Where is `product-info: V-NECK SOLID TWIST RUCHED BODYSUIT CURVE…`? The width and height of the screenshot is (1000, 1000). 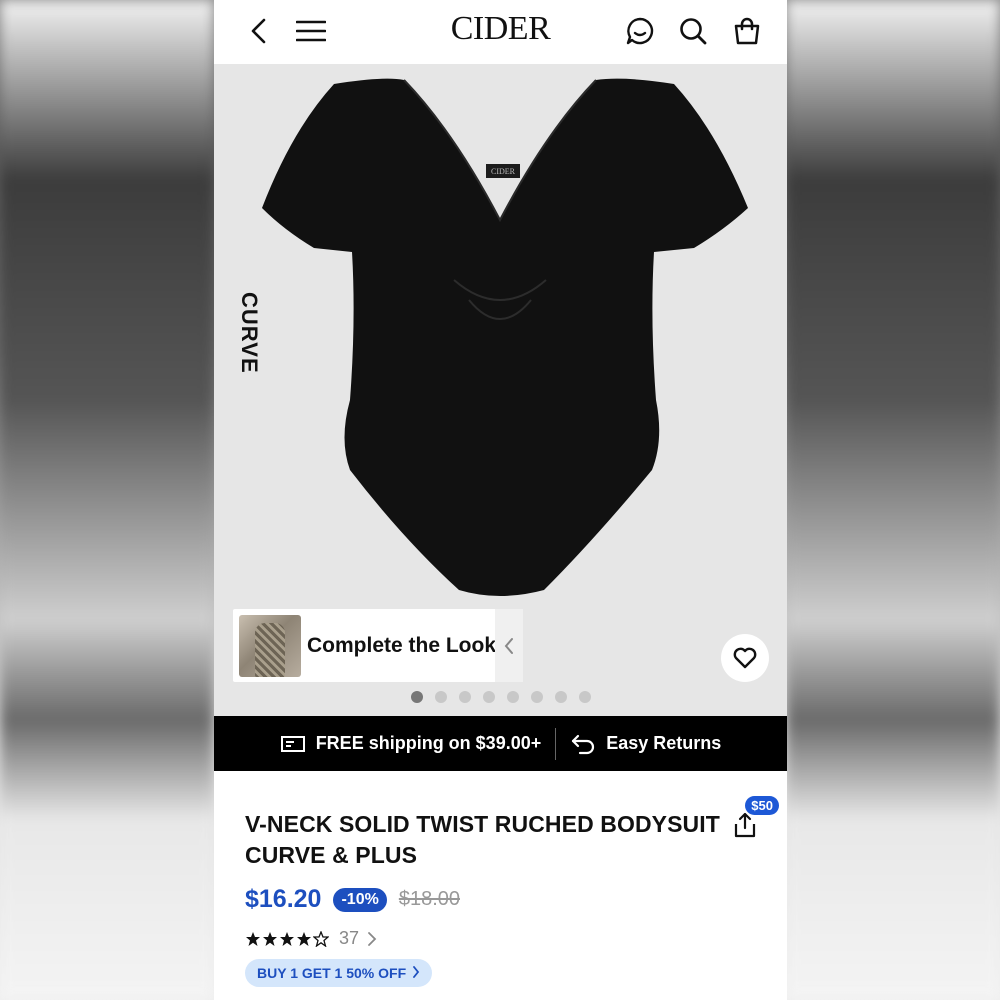
product-info: V-NECK SOLID TWIST RUCHED BODYSUIT CURVE… is located at coordinates (500, 879).